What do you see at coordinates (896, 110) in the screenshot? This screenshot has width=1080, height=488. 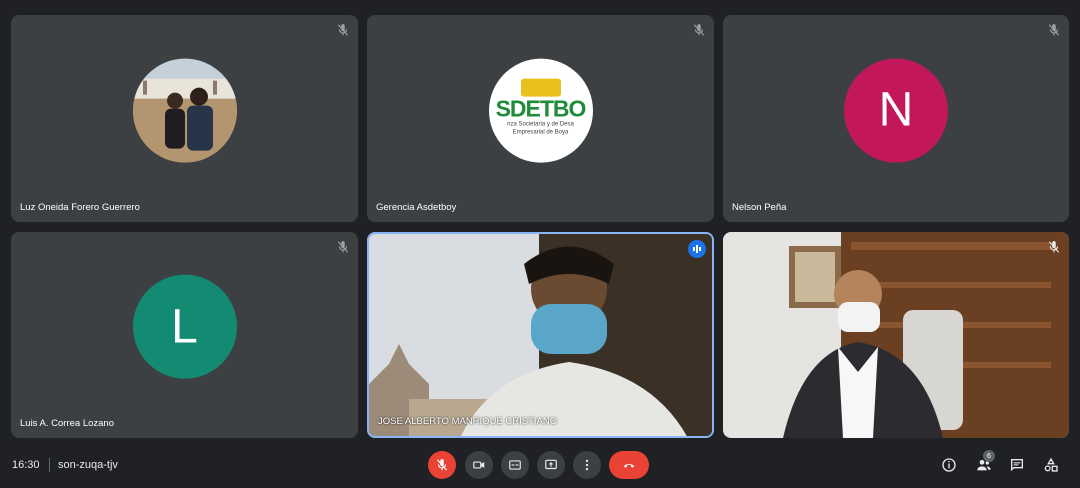 I see `participant-letter-avatar: N` at bounding box center [896, 110].